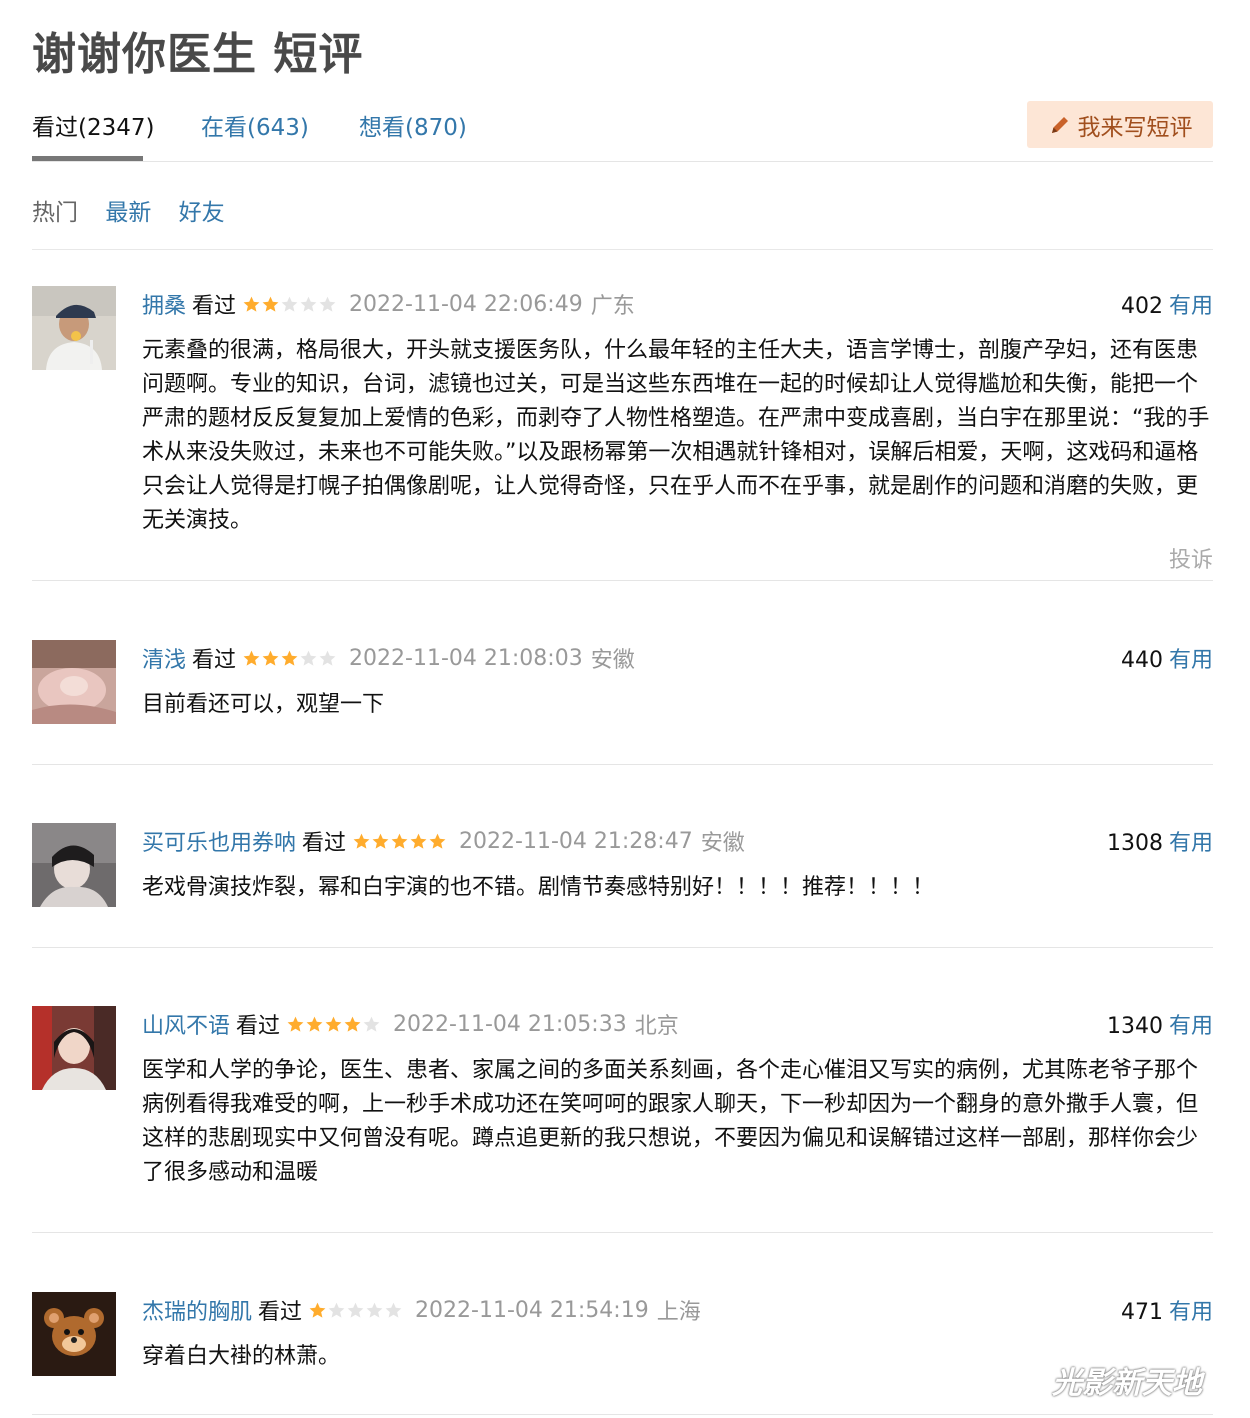 This screenshot has width=1250, height=1418. I want to click on comment-time: 2022-11-04 21:08:03, so click(466, 658).